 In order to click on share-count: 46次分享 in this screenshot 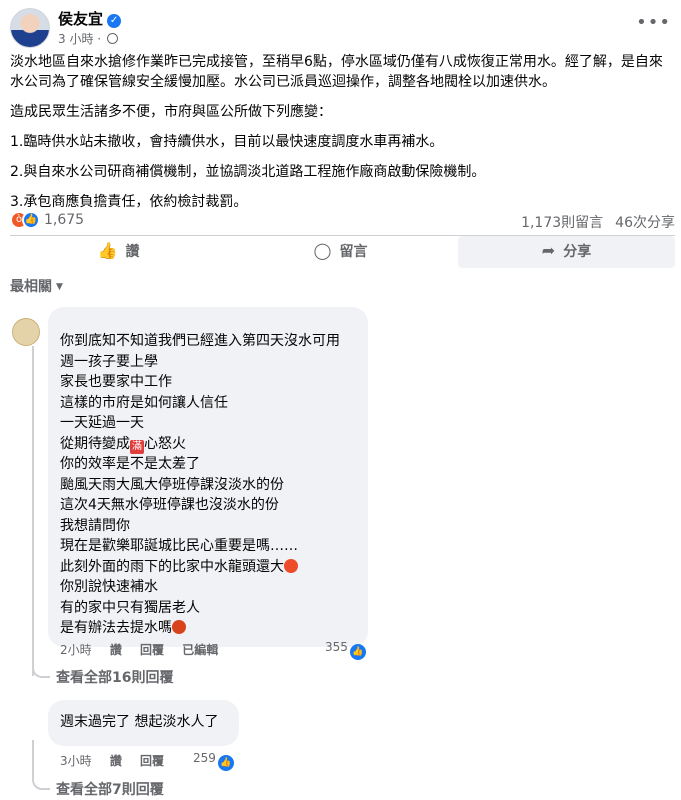, I will do `click(645, 223)`.